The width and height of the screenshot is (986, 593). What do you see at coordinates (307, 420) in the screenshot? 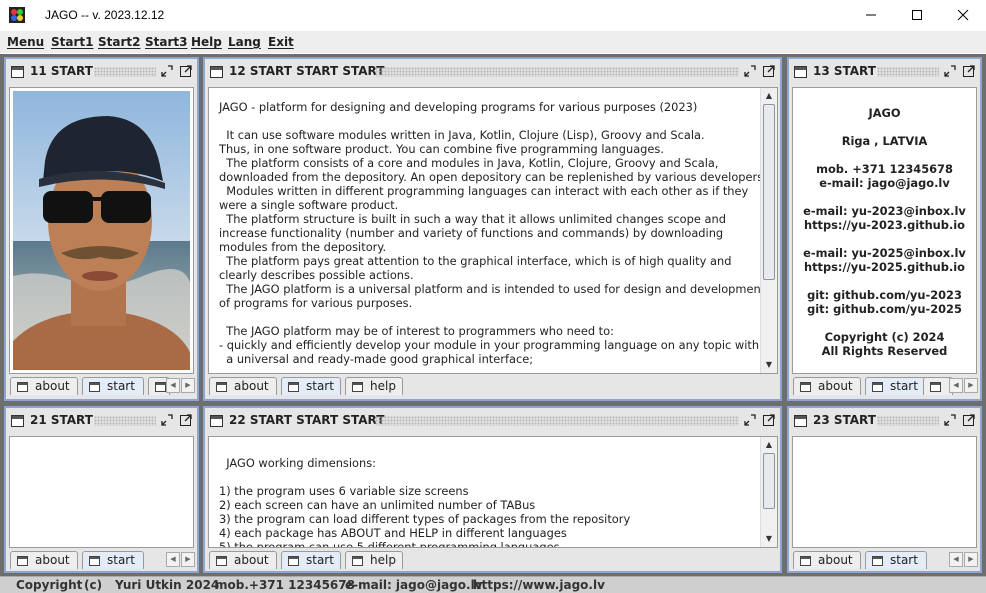
I see `panel-title: 22 START START START` at bounding box center [307, 420].